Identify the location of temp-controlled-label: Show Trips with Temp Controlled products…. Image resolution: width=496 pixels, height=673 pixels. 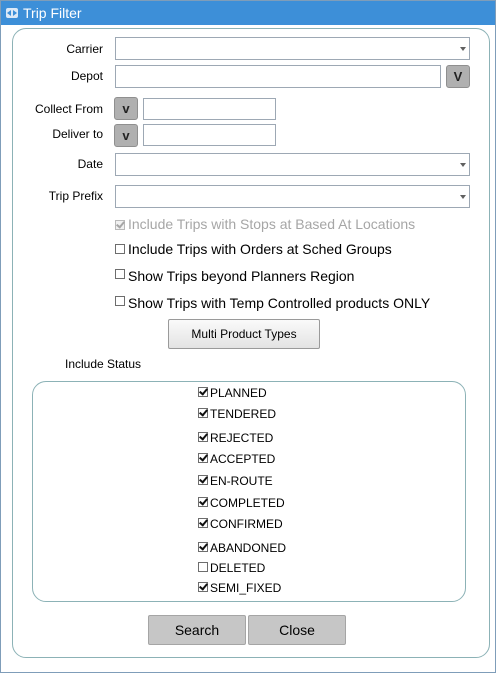
(279, 303).